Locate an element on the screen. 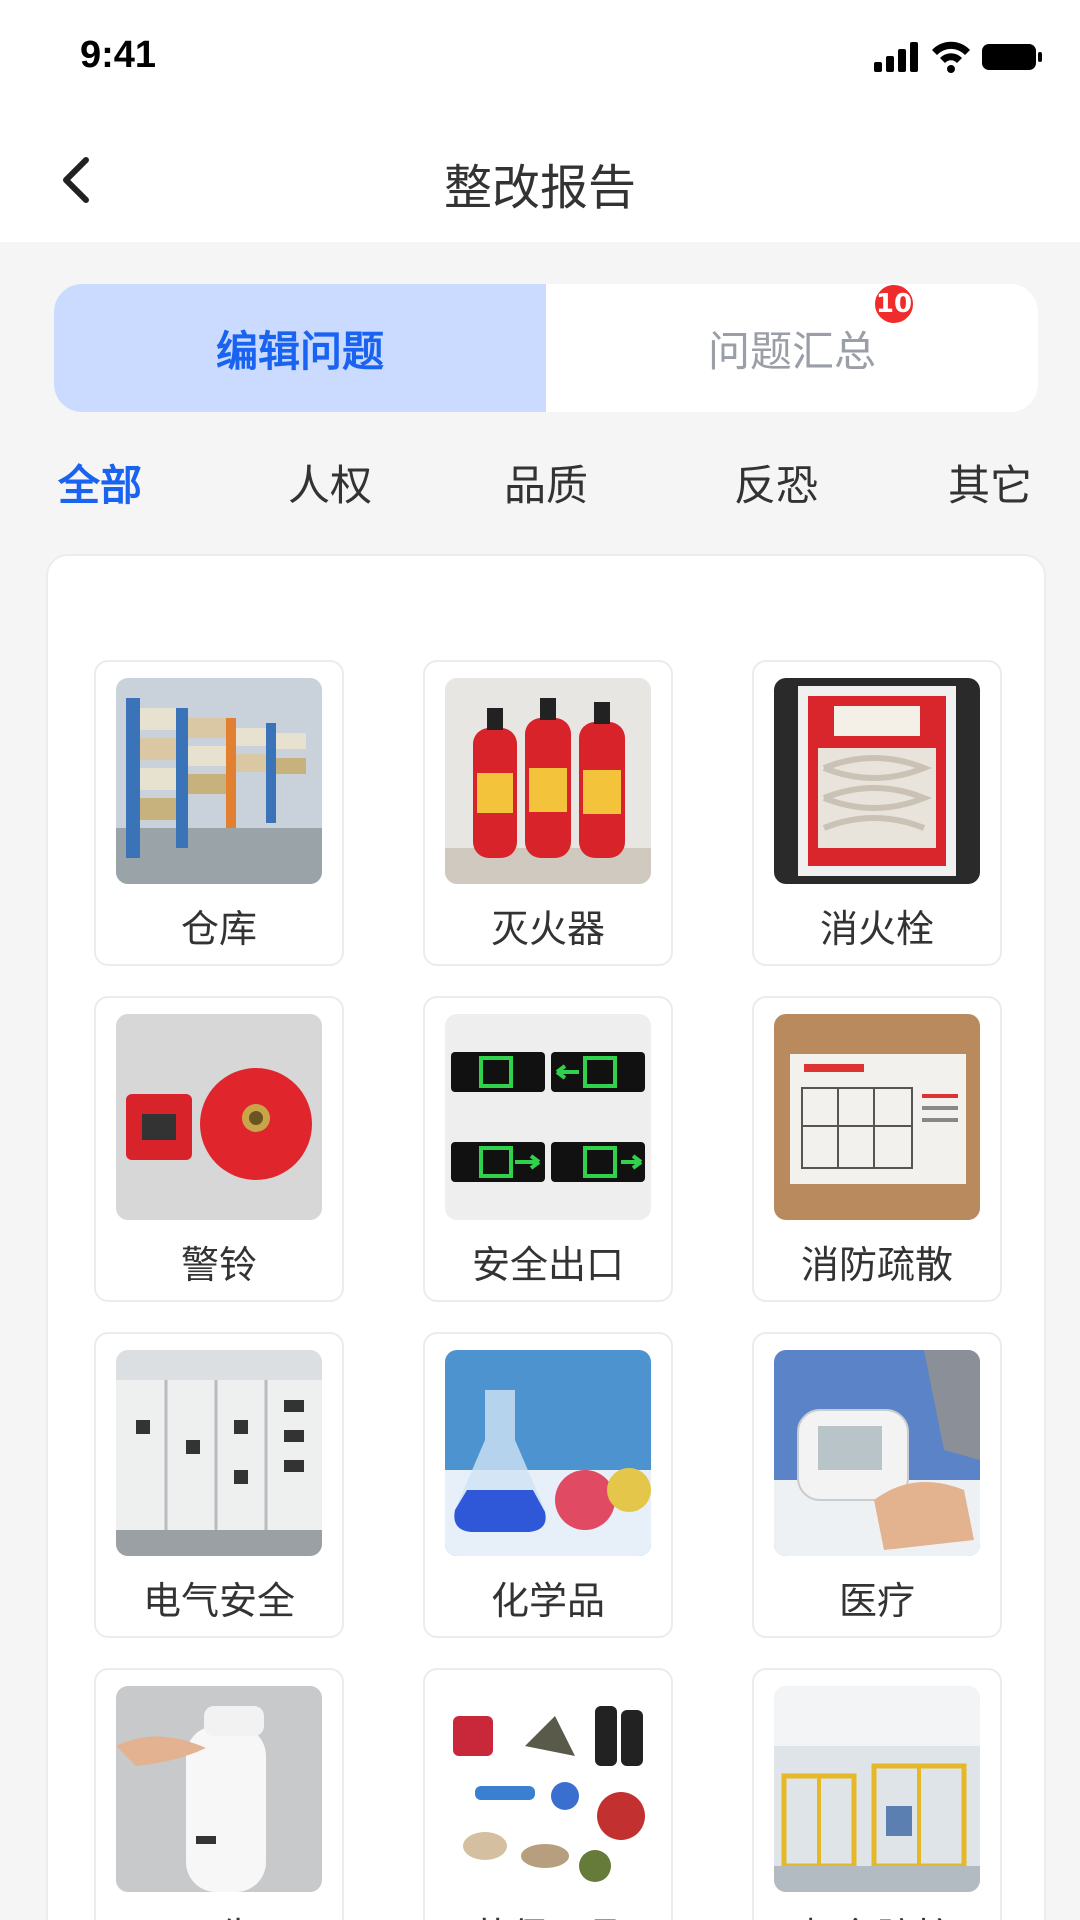 This screenshot has height=1920, width=1080. grid-item-chemicals: 化学品 is located at coordinates (548, 1485).